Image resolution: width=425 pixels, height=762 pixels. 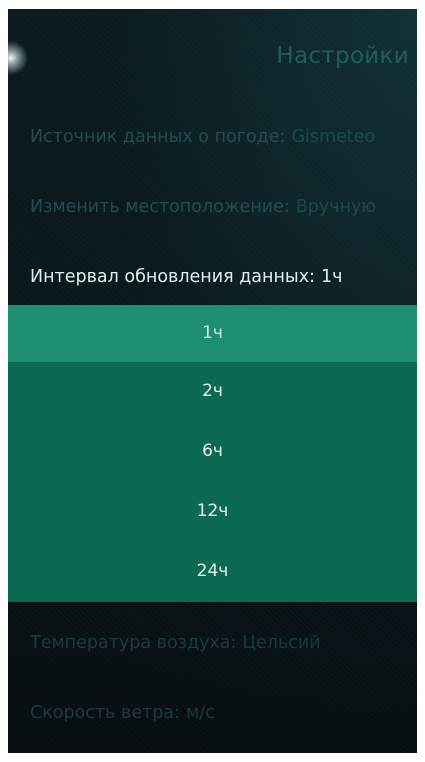 I want to click on interval-option-6h: 6ч, so click(x=212, y=452).